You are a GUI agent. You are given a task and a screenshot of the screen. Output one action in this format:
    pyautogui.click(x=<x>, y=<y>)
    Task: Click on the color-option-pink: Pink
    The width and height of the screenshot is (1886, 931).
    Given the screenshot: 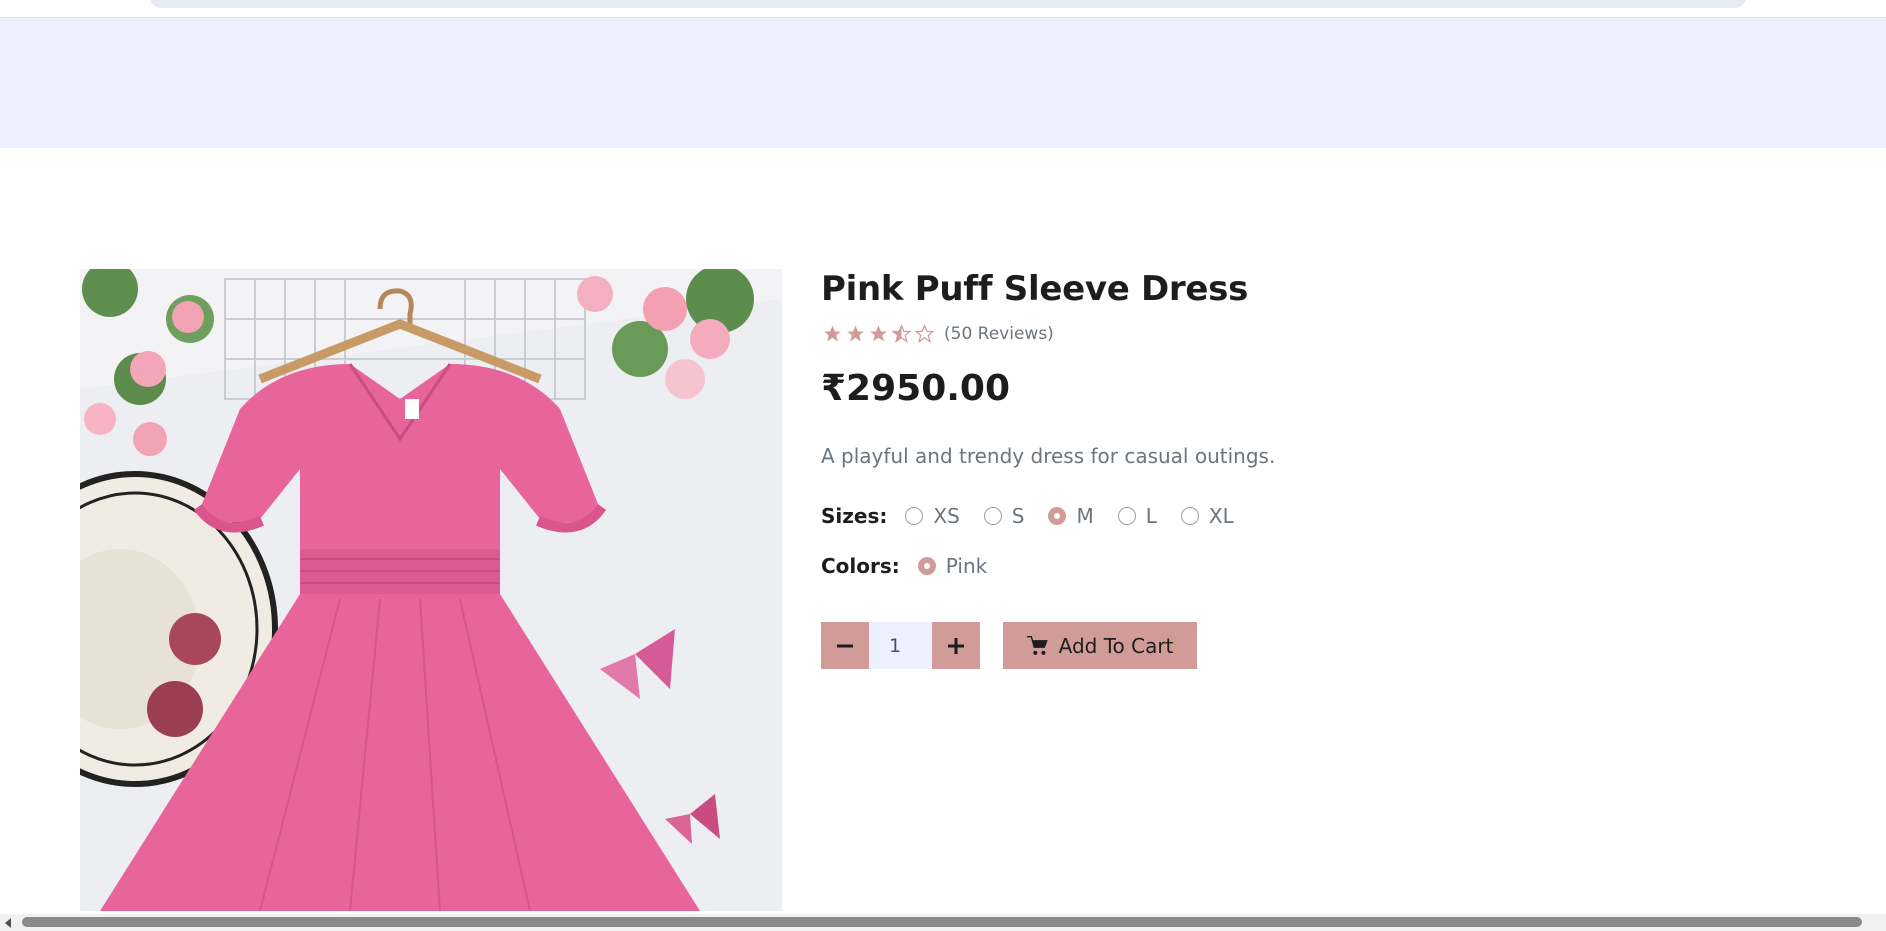 What is the action you would take?
    pyautogui.click(x=952, y=566)
    